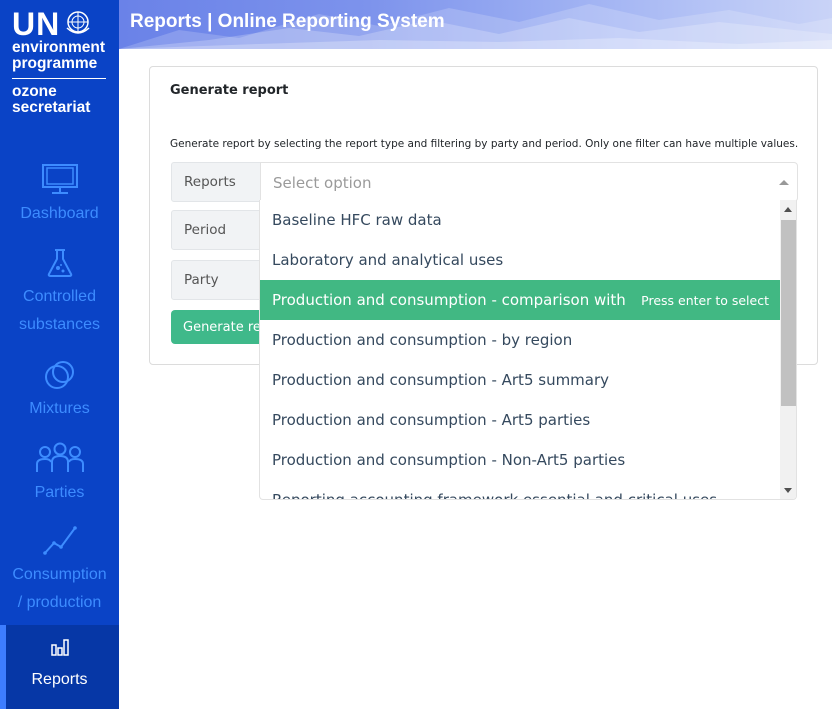  I want to click on dropdown-scrollbar, so click(788, 349).